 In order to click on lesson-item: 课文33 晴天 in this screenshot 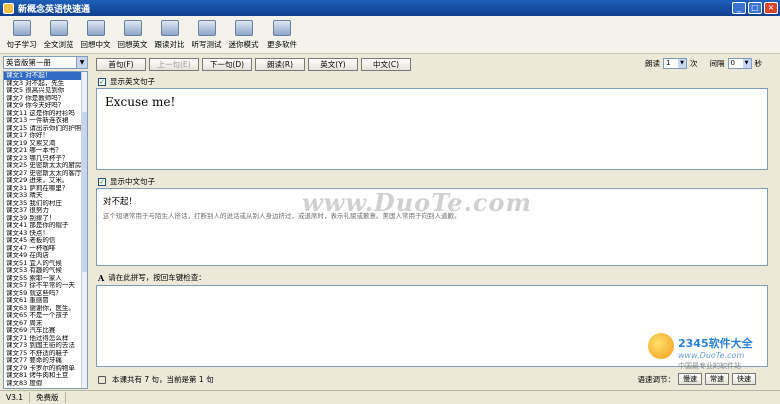, I will do `click(43, 196)`.